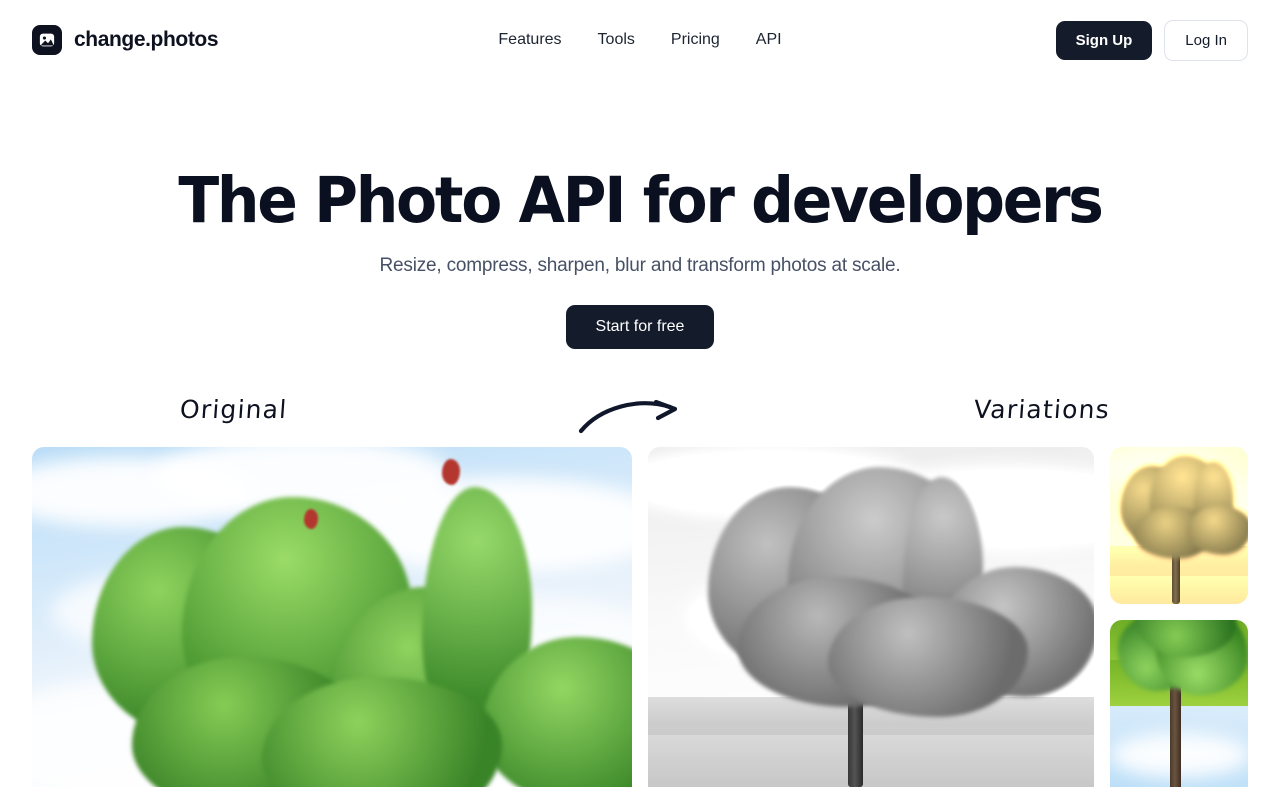 This screenshot has height=800, width=1280. I want to click on compare-labels-row: Original Variations, so click(640, 420).